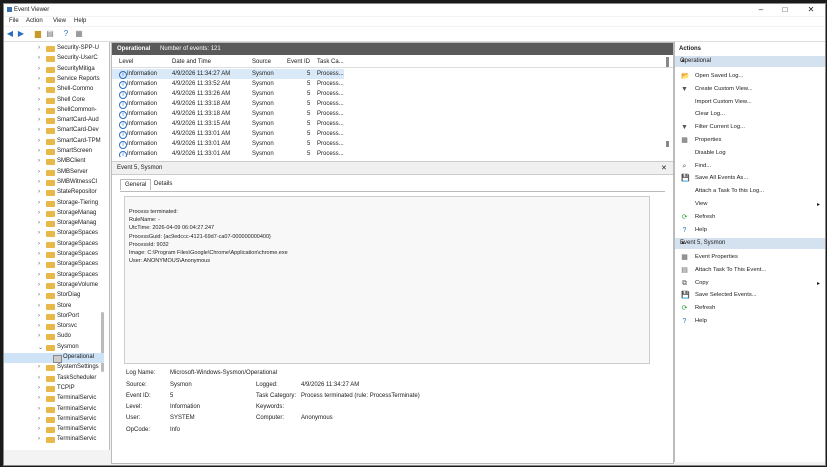 Image resolution: width=827 pixels, height=467 pixels. Describe the element at coordinates (54, 70) in the screenshot. I see `tree-item: › SecurityMitiga` at that location.